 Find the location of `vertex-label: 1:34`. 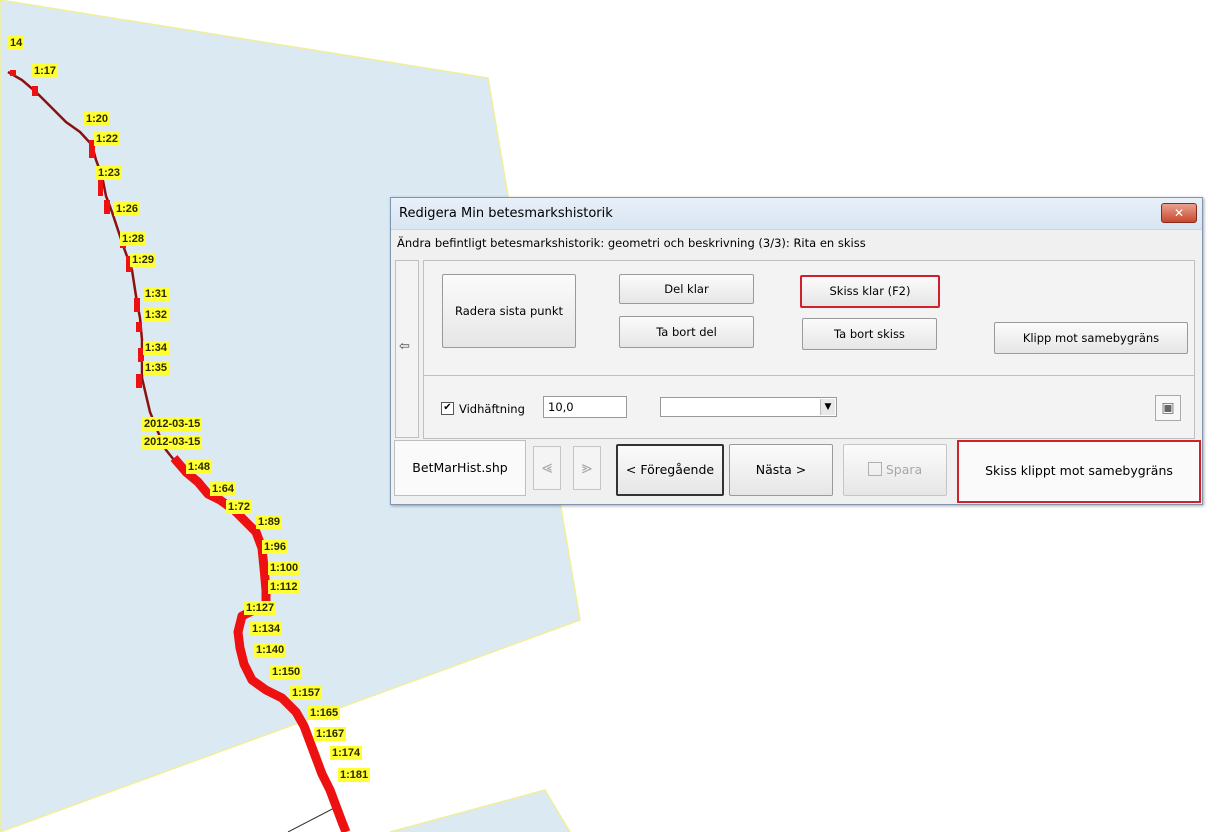

vertex-label: 1:34 is located at coordinates (156, 348).